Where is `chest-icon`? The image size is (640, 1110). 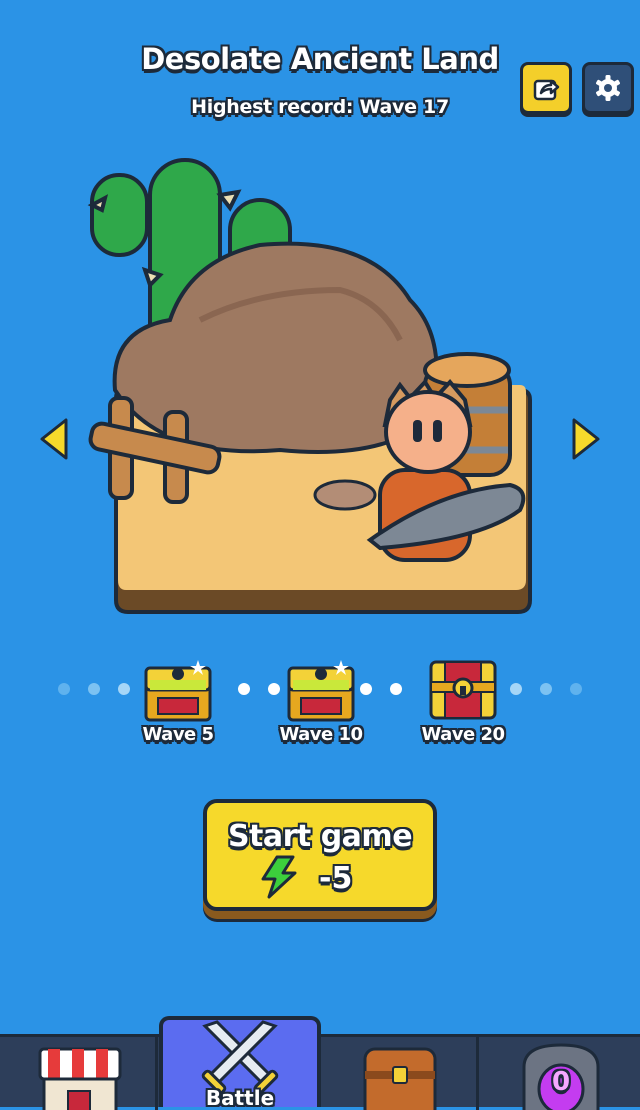 chest-icon is located at coordinates (400, 1078).